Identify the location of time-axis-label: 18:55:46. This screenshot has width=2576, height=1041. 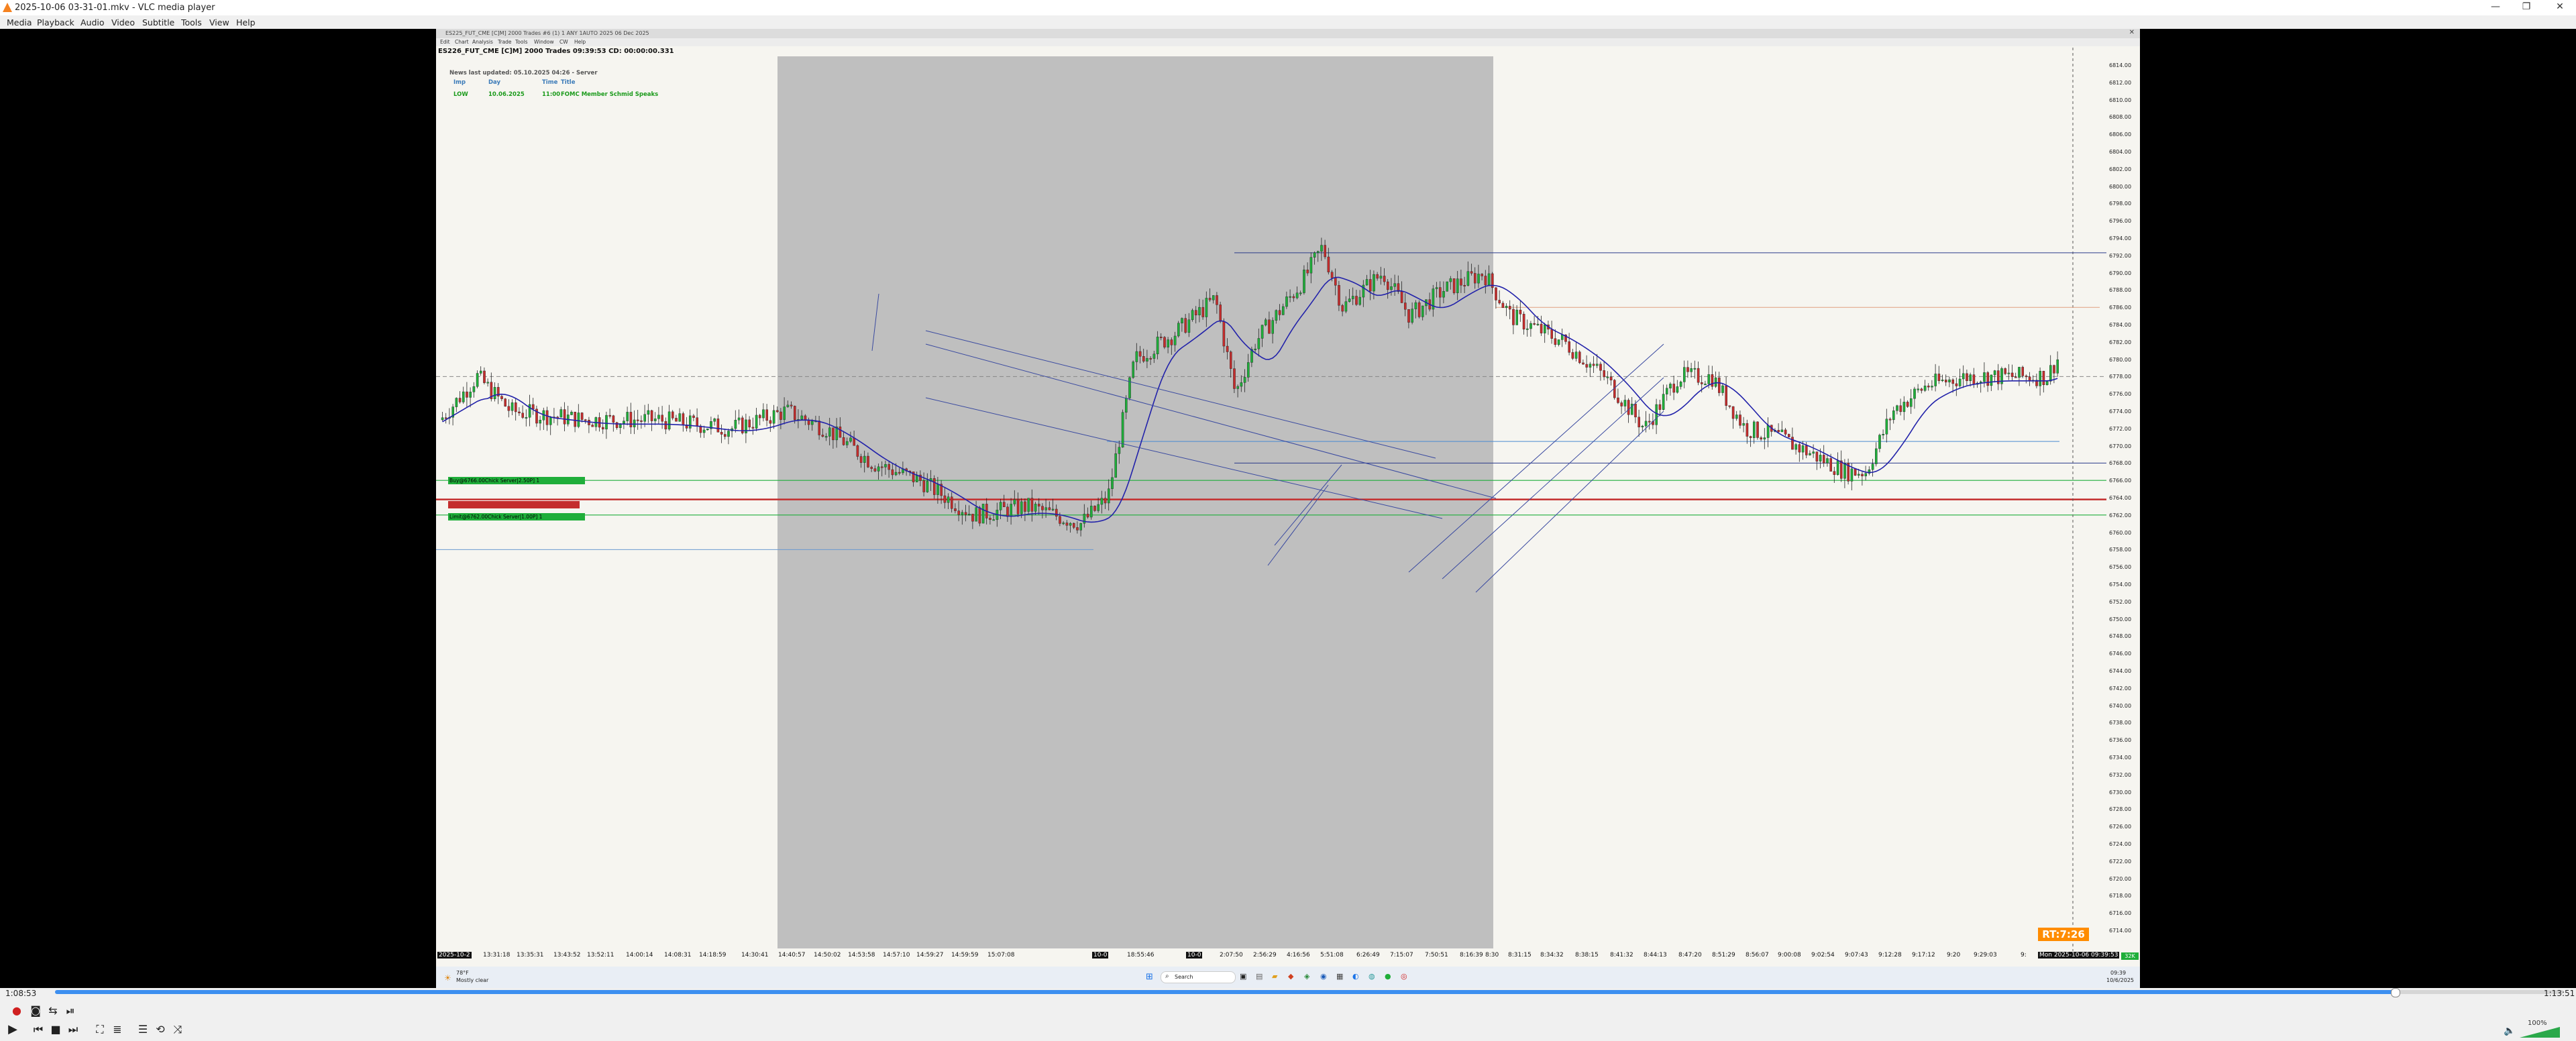
(1141, 955).